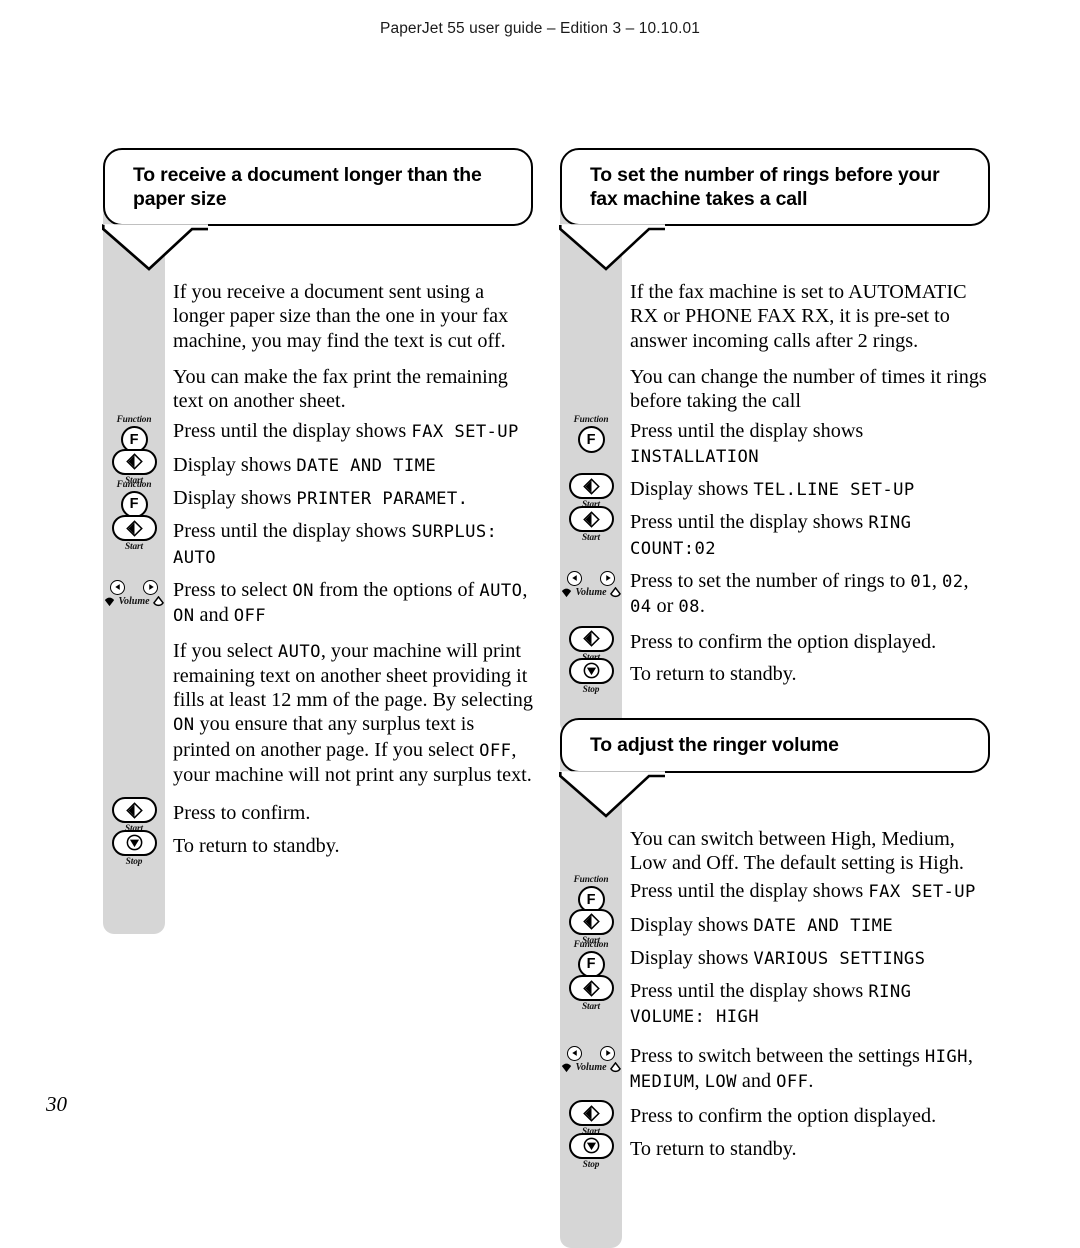 Image resolution: width=1080 pixels, height=1248 pixels. Describe the element at coordinates (775, 676) in the screenshot. I see `step-row: Stop To return to standby.` at that location.